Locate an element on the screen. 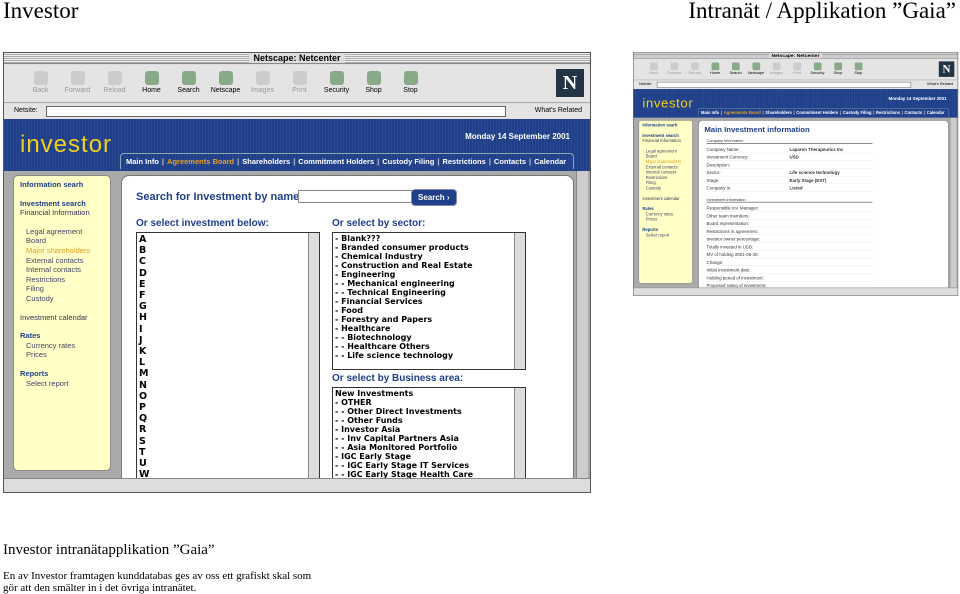 The width and height of the screenshot is (960, 594). list-item: - - Technical Engineering is located at coordinates (429, 292).